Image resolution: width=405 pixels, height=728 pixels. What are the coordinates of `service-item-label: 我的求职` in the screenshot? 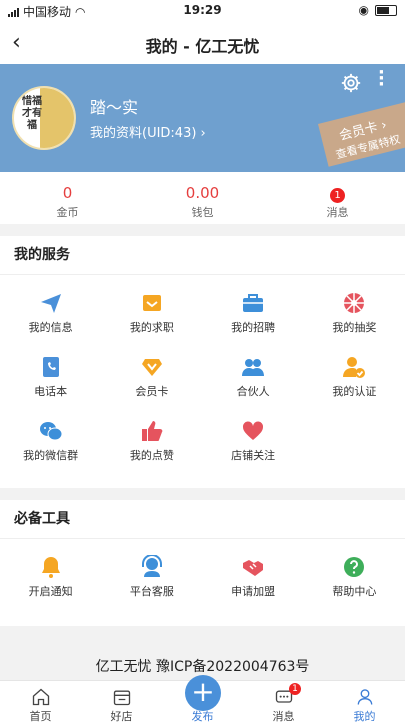 It's located at (151, 327).